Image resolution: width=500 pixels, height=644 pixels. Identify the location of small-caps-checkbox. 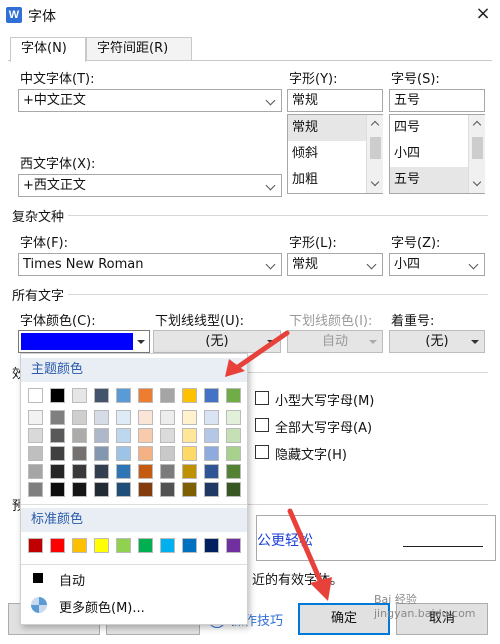
(262, 398).